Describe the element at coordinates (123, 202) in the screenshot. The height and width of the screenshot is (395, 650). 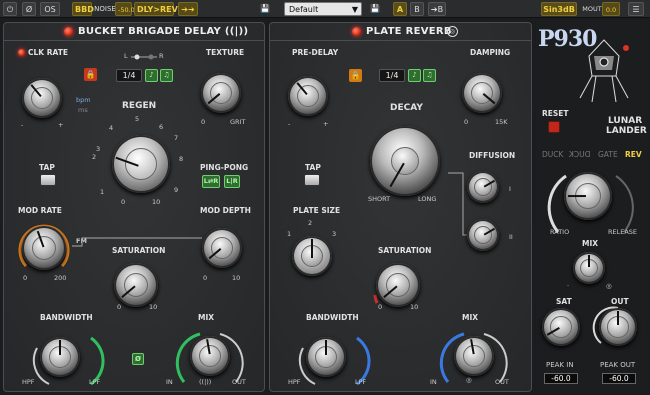
I see `regen-tick-0: 0` at that location.